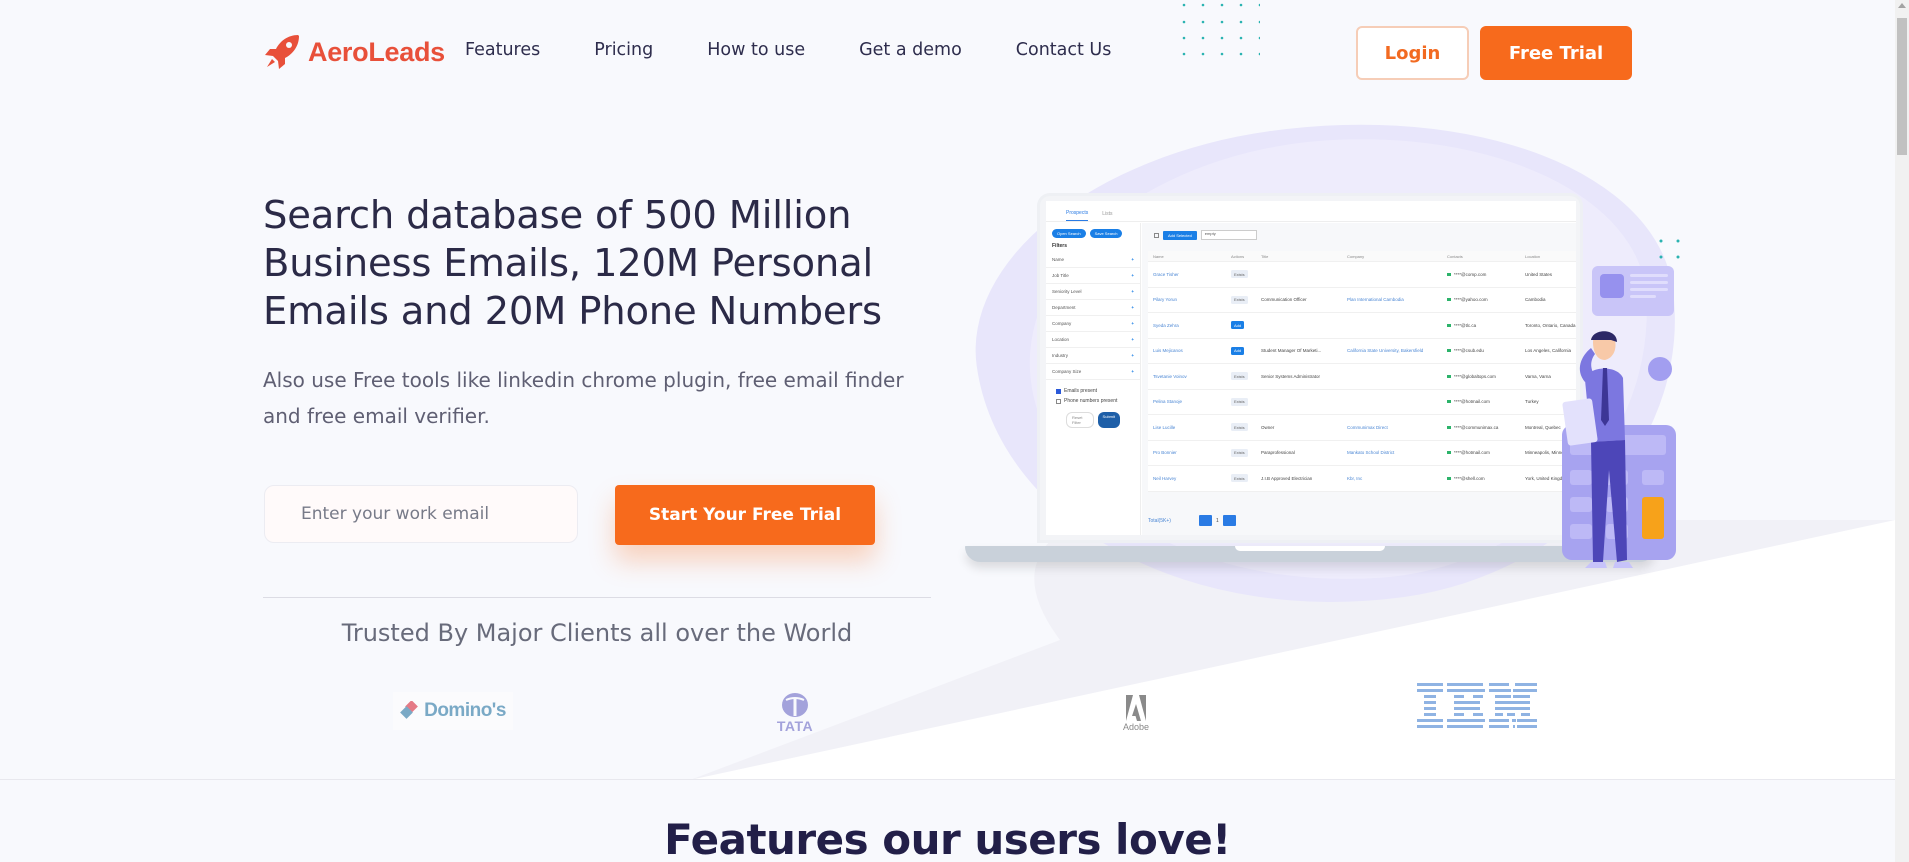 Image resolution: width=1909 pixels, height=862 pixels. What do you see at coordinates (1180, 235) in the screenshot?
I see `add-selected-button: Add Selected` at bounding box center [1180, 235].